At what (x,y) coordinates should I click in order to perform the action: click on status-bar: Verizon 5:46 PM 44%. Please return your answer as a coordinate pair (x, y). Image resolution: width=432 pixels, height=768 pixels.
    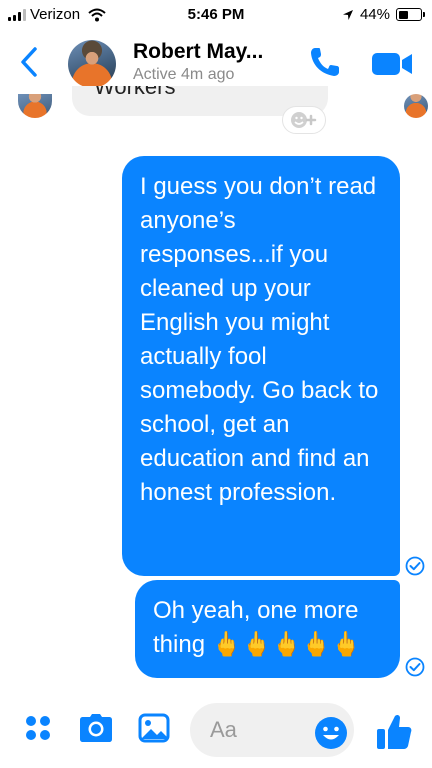
    Looking at the image, I should click on (216, 15).